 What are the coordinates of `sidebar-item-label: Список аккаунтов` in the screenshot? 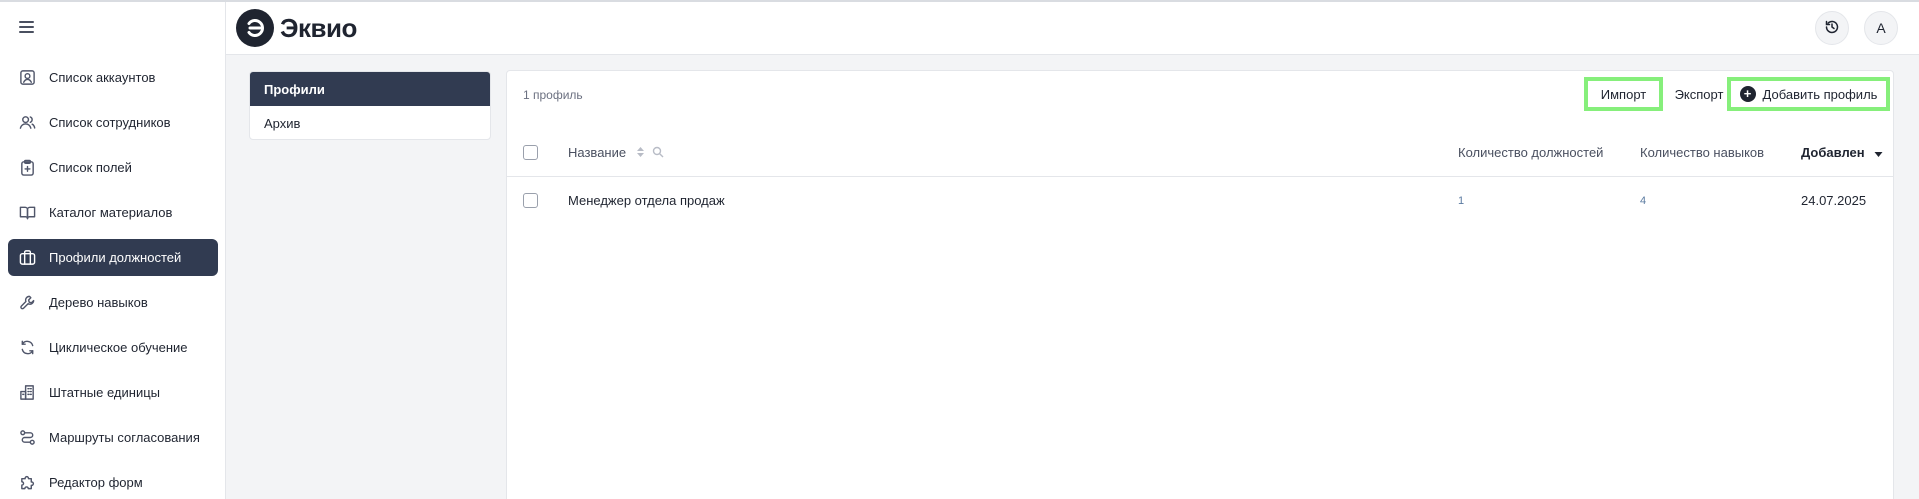 It's located at (102, 77).